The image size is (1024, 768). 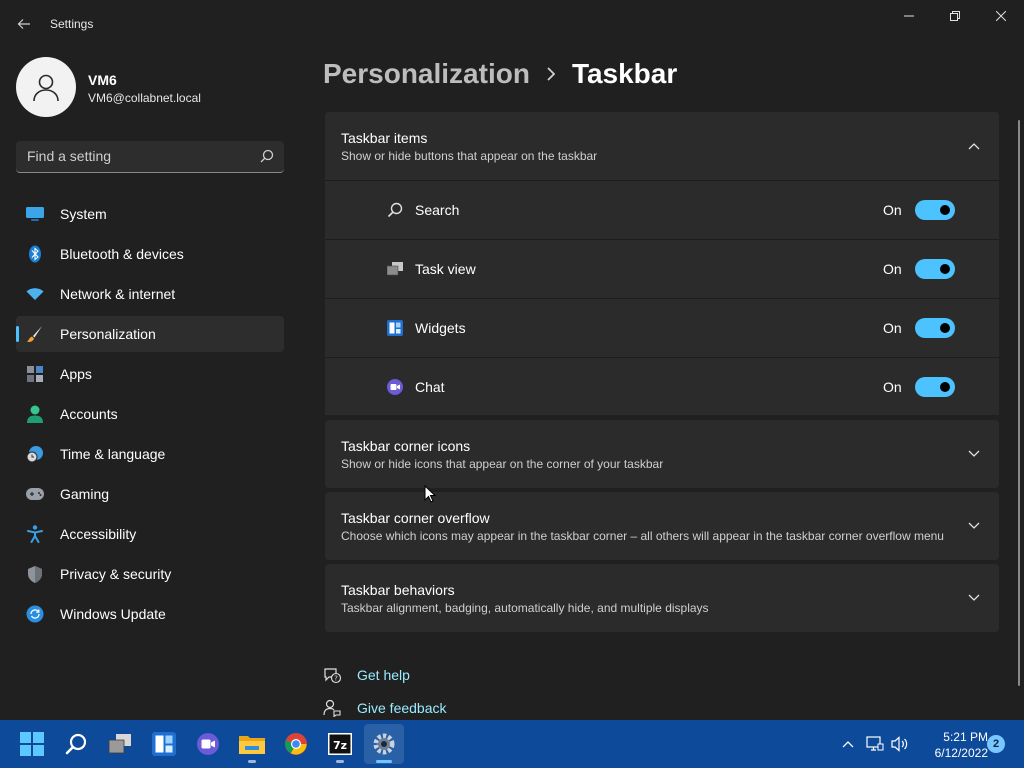 I want to click on network-icon, so click(x=875, y=743).